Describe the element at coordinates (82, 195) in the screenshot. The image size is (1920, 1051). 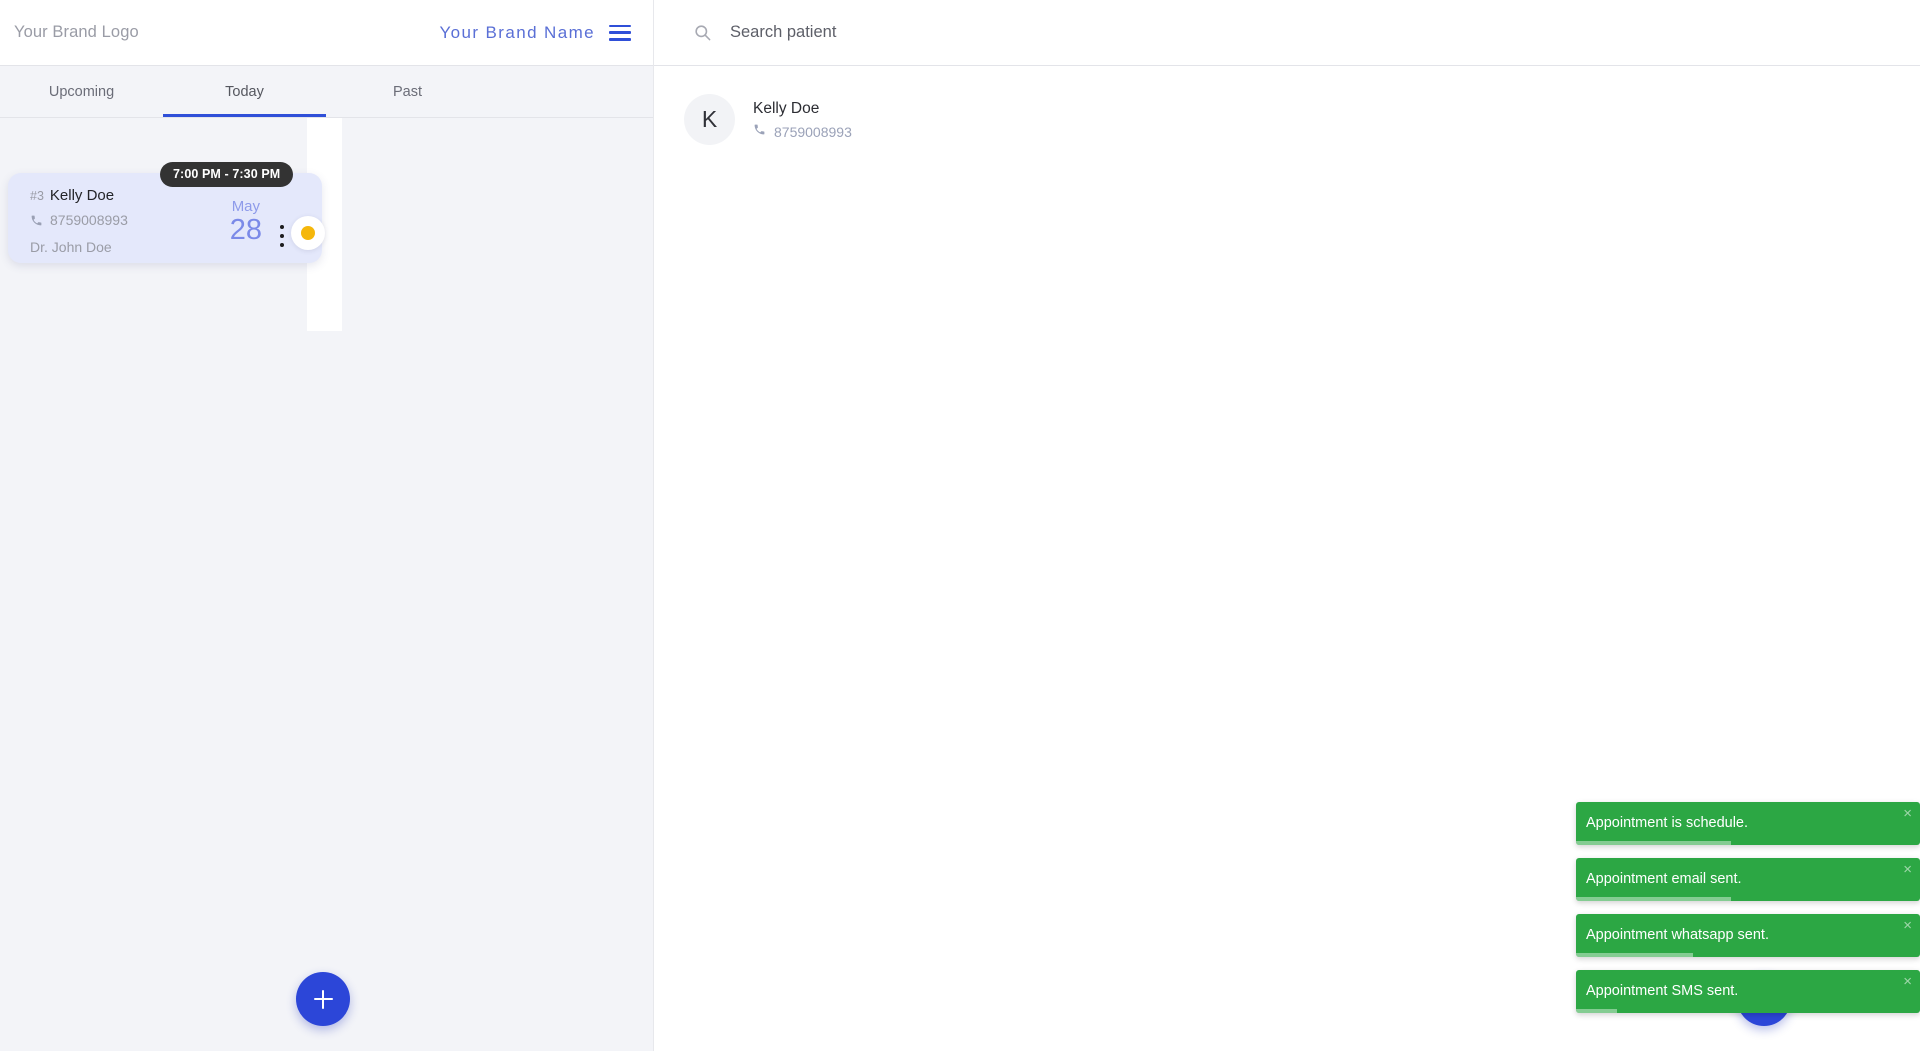
I see `appointment-patient-name: Kelly Doe` at that location.